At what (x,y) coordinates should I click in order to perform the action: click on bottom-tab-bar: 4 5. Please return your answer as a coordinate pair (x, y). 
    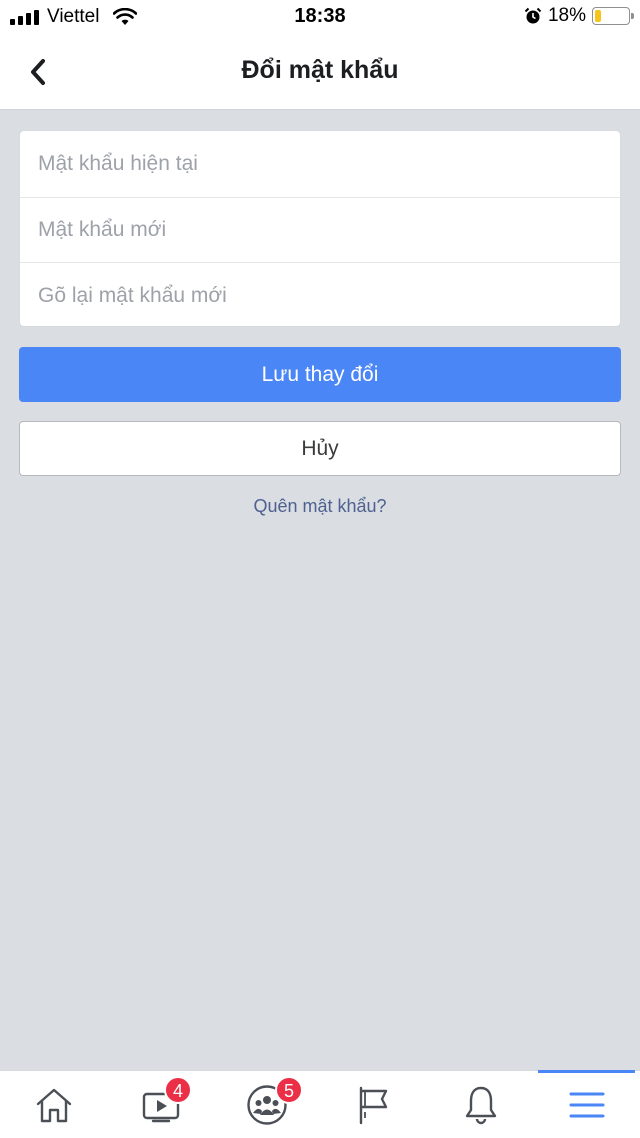
    Looking at the image, I should click on (320, 1104).